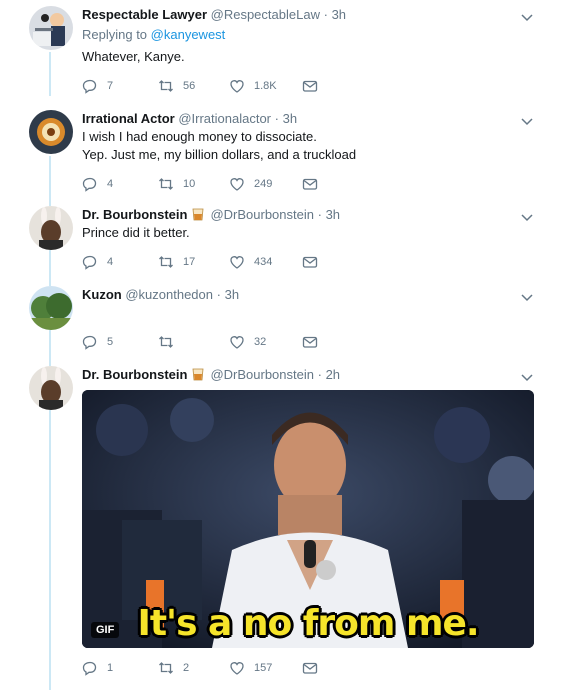  I want to click on tweet-text: Whatever, Kanye., so click(133, 56).